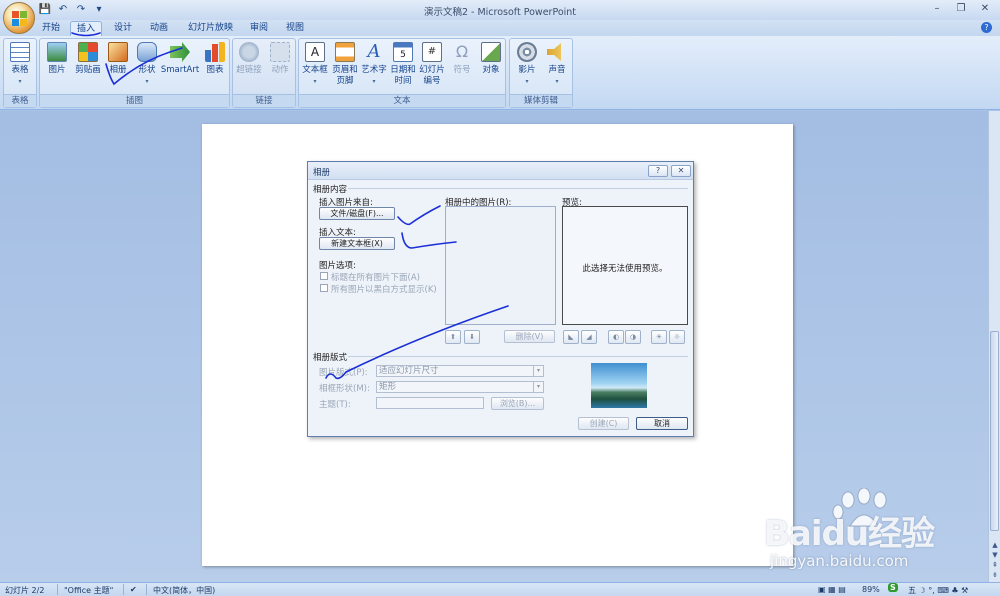 The width and height of the screenshot is (1000, 596). Describe the element at coordinates (259, 28) in the screenshot. I see `tab-review: 审阅` at that location.